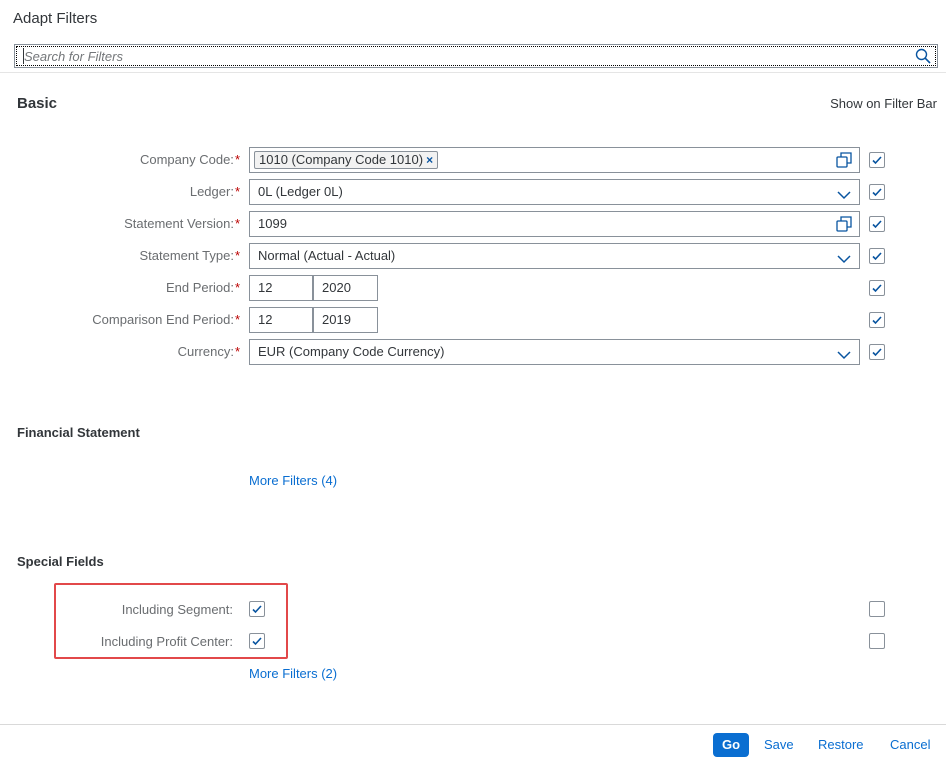 The image size is (946, 757). I want to click on end-period-year-input: 2020, so click(345, 288).